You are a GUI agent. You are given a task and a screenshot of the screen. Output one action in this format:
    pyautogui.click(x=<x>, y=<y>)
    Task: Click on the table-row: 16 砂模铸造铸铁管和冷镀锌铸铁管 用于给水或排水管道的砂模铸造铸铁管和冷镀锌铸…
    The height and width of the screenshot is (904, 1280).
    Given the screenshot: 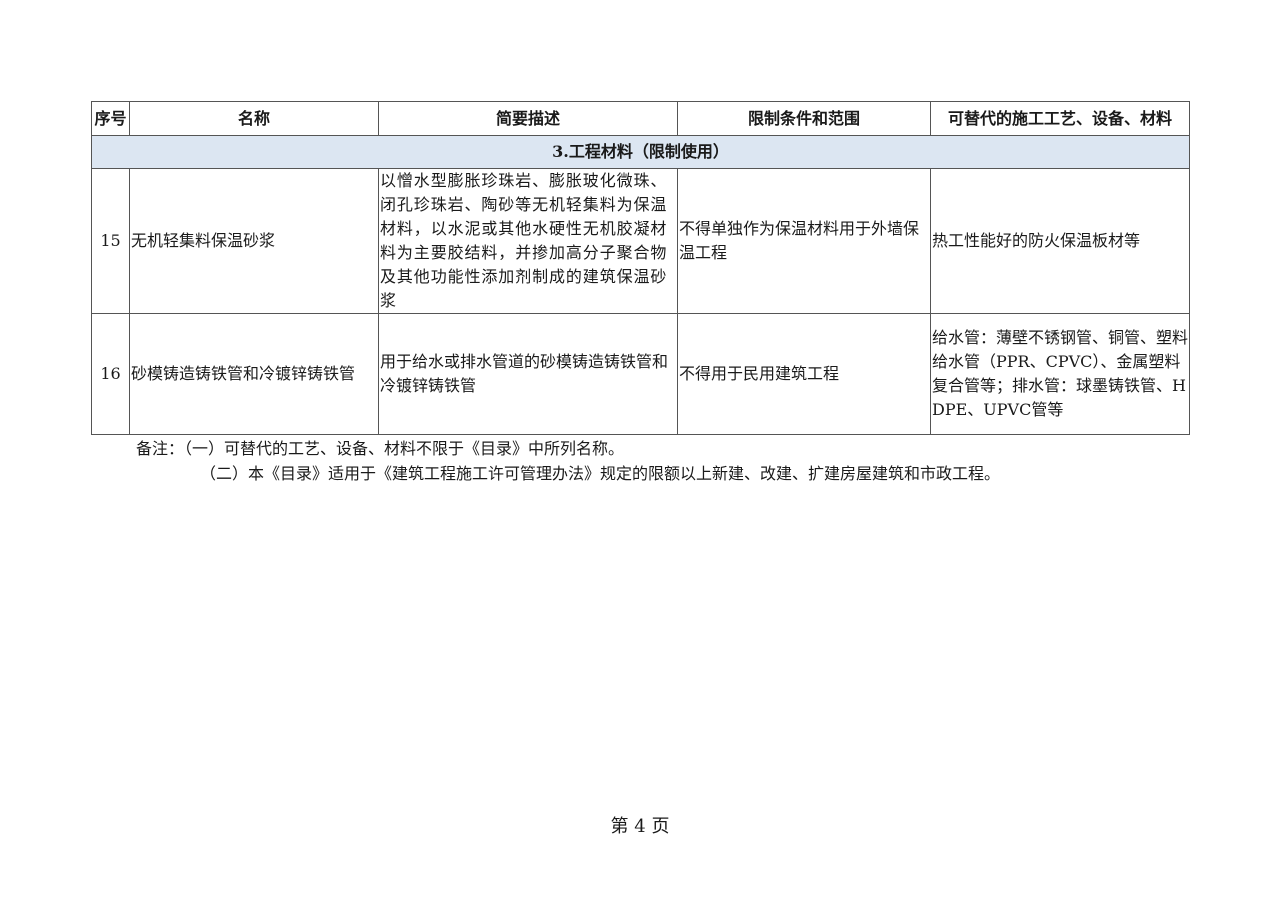 What is the action you would take?
    pyautogui.click(x=640, y=374)
    